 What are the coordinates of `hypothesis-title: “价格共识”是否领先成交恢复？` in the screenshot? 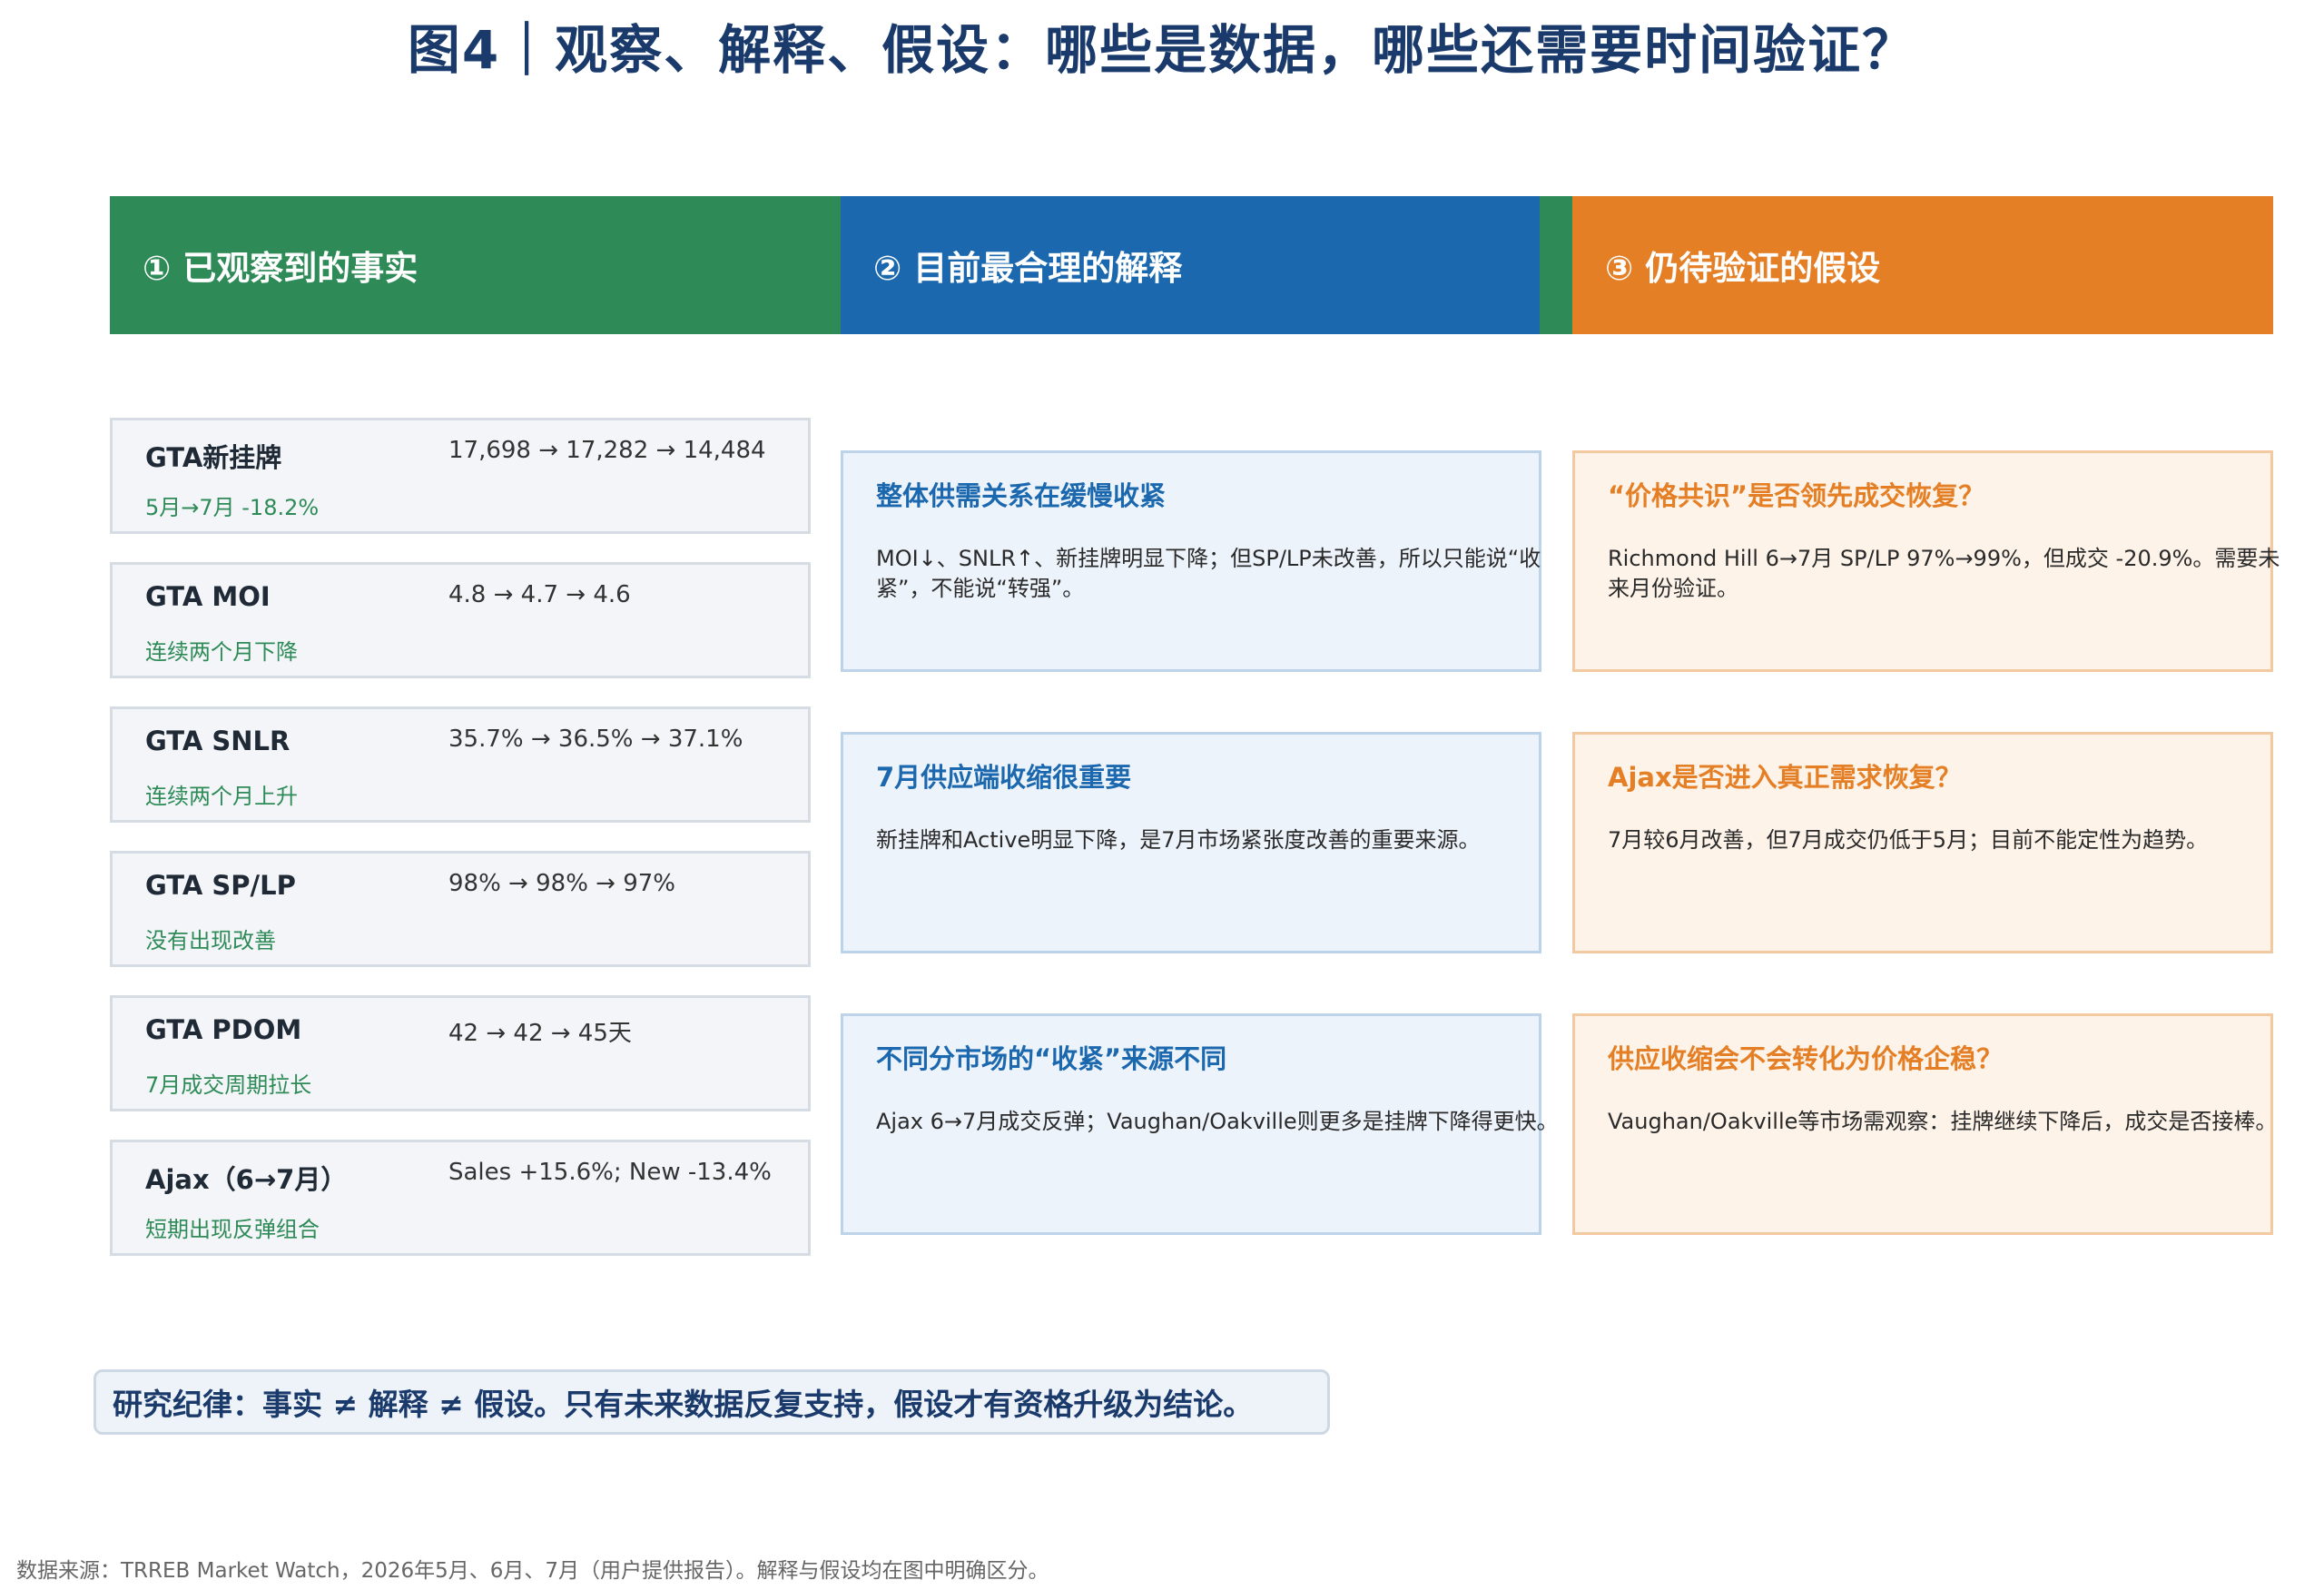 It's located at (1796, 495).